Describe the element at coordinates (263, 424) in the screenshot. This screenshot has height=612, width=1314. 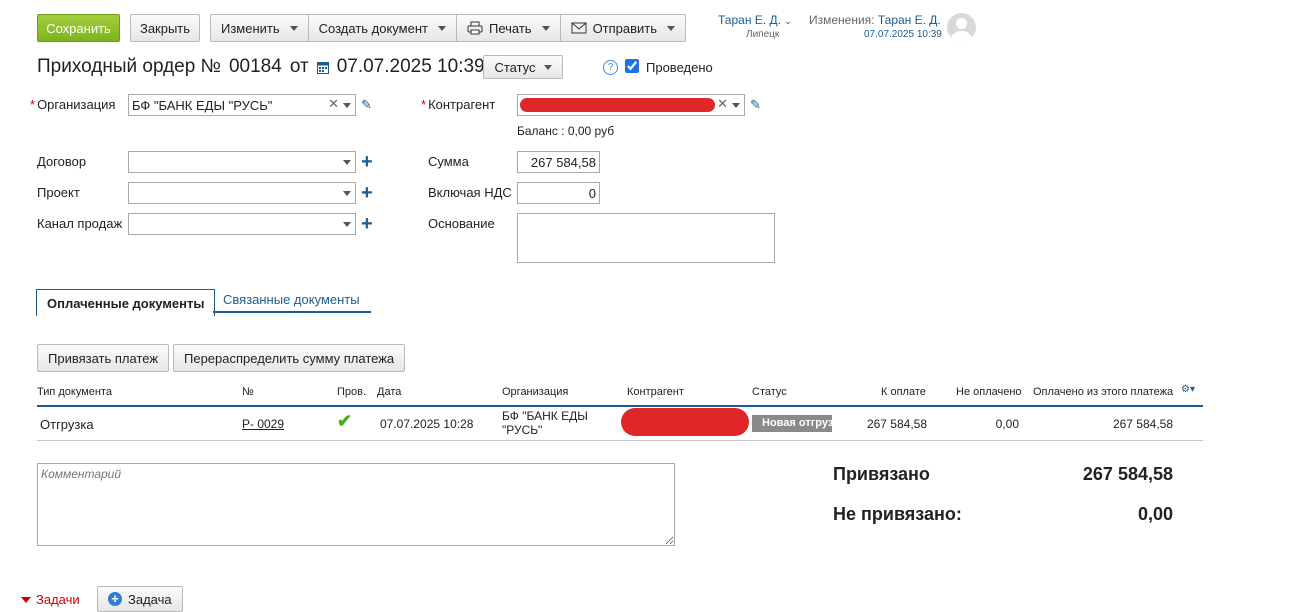
I see `row-number-link: Р- 0029` at that location.